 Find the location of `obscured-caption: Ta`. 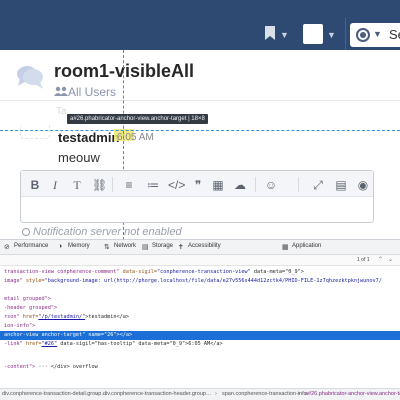

obscured-caption: Ta is located at coordinates (61, 111).